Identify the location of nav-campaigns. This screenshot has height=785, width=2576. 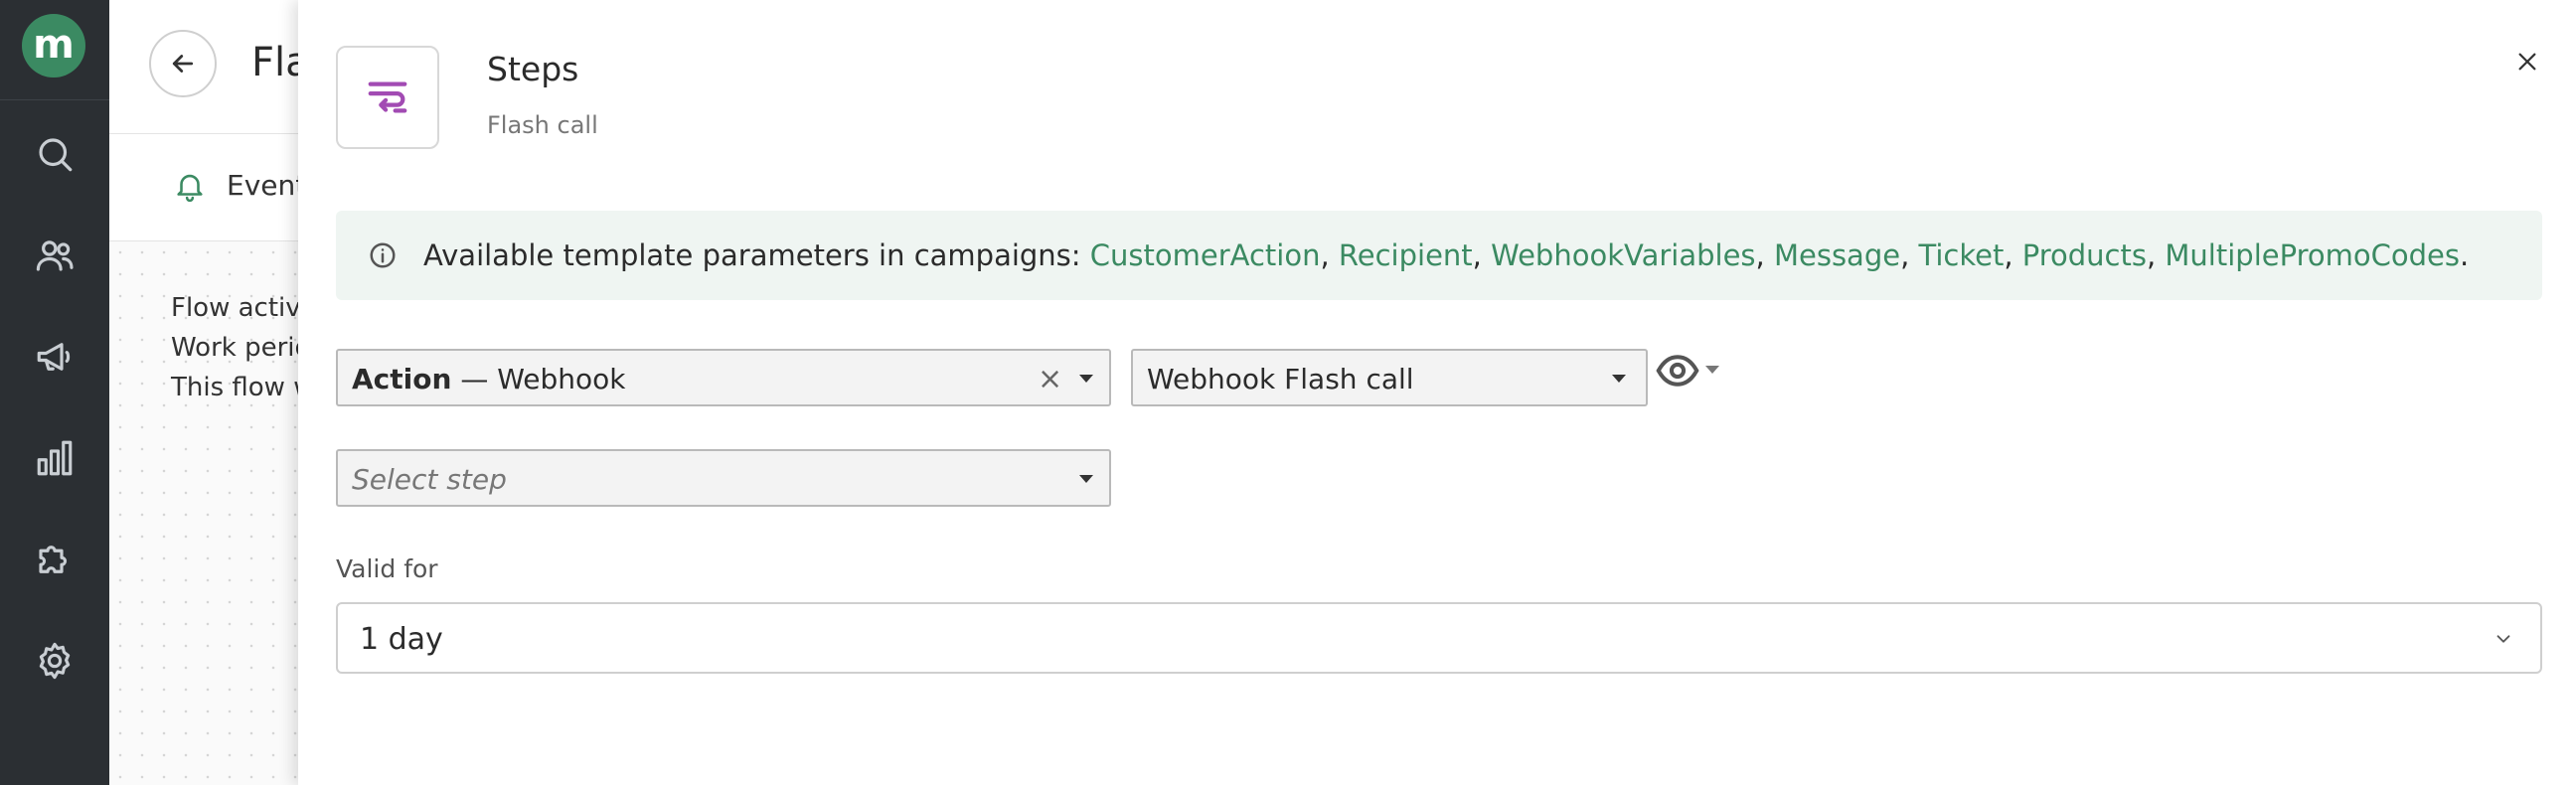
(55, 357).